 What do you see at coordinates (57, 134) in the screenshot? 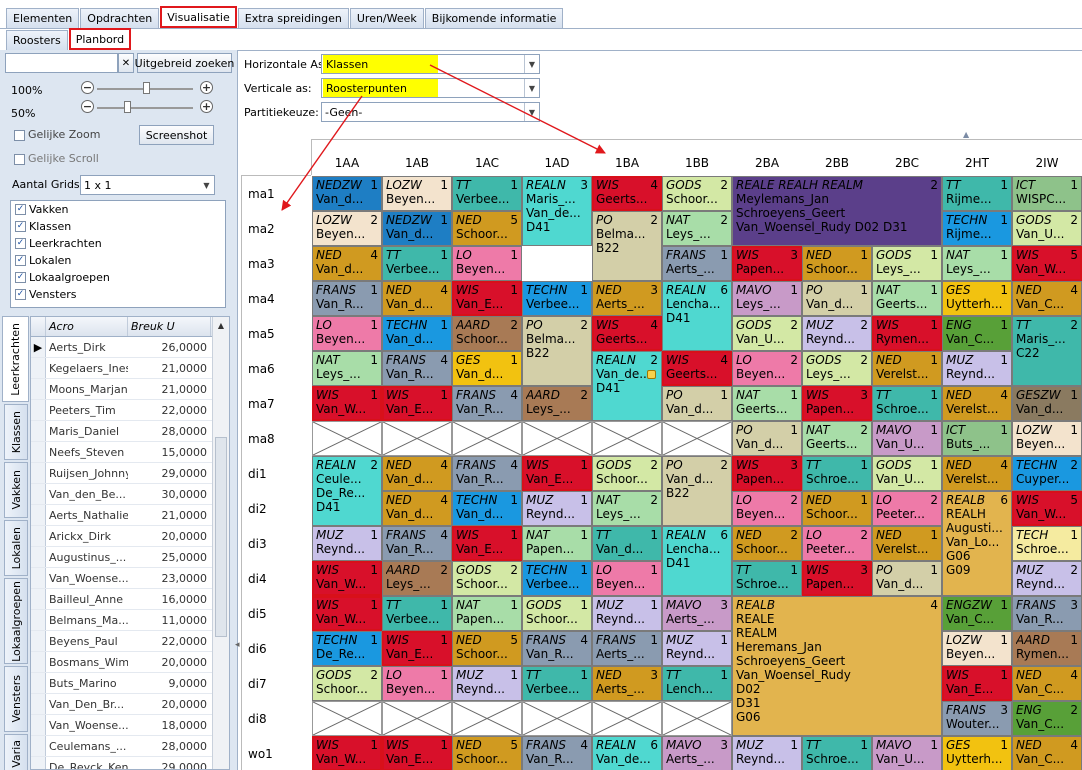
I see `equal-zoom-checkbox: Gelijke Zoom` at bounding box center [57, 134].